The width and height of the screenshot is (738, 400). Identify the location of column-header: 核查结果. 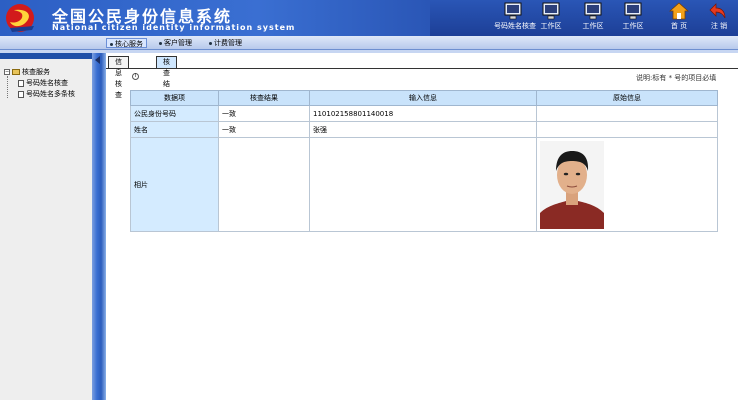
(264, 98).